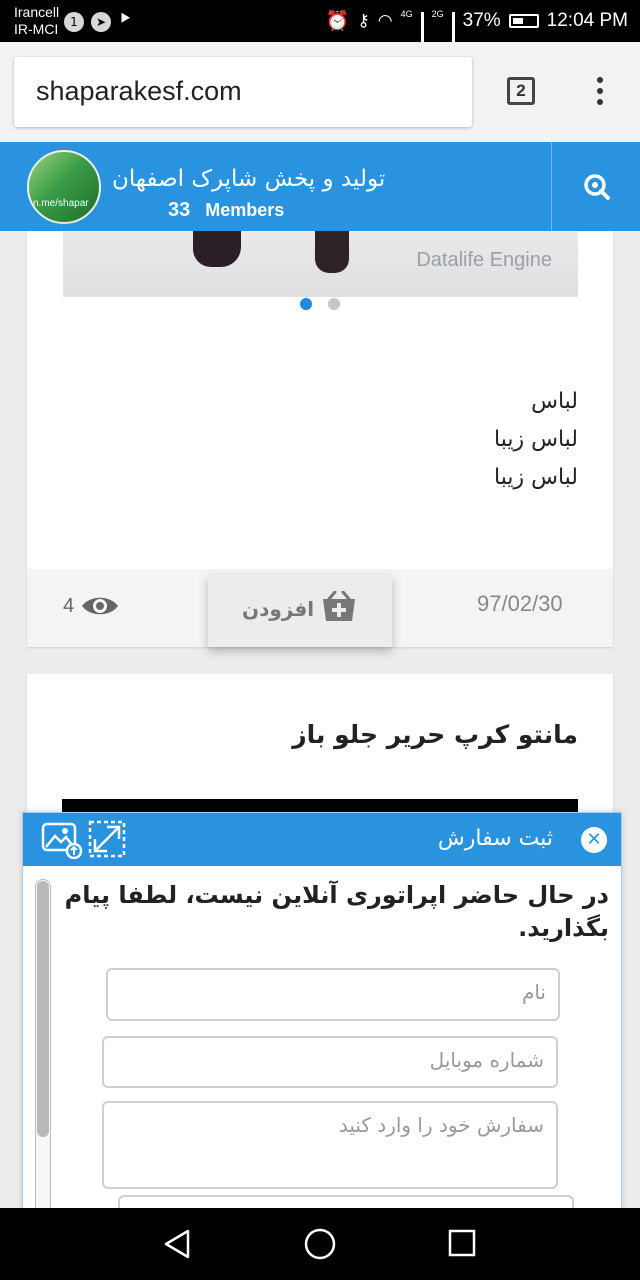 The height and width of the screenshot is (1280, 640). Describe the element at coordinates (248, 179) in the screenshot. I see `channel-title: تولید و پخش شاپرک اصفهان` at that location.